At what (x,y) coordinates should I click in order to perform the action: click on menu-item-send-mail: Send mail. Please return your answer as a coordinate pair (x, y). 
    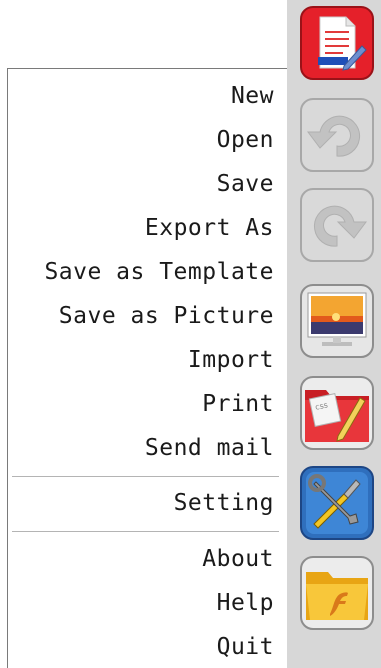
    Looking at the image, I should click on (209, 448).